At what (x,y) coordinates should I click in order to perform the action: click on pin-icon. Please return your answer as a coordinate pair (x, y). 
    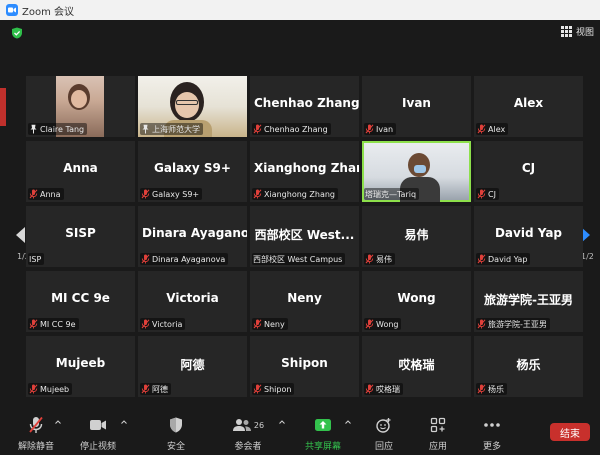
    Looking at the image, I should click on (145, 129).